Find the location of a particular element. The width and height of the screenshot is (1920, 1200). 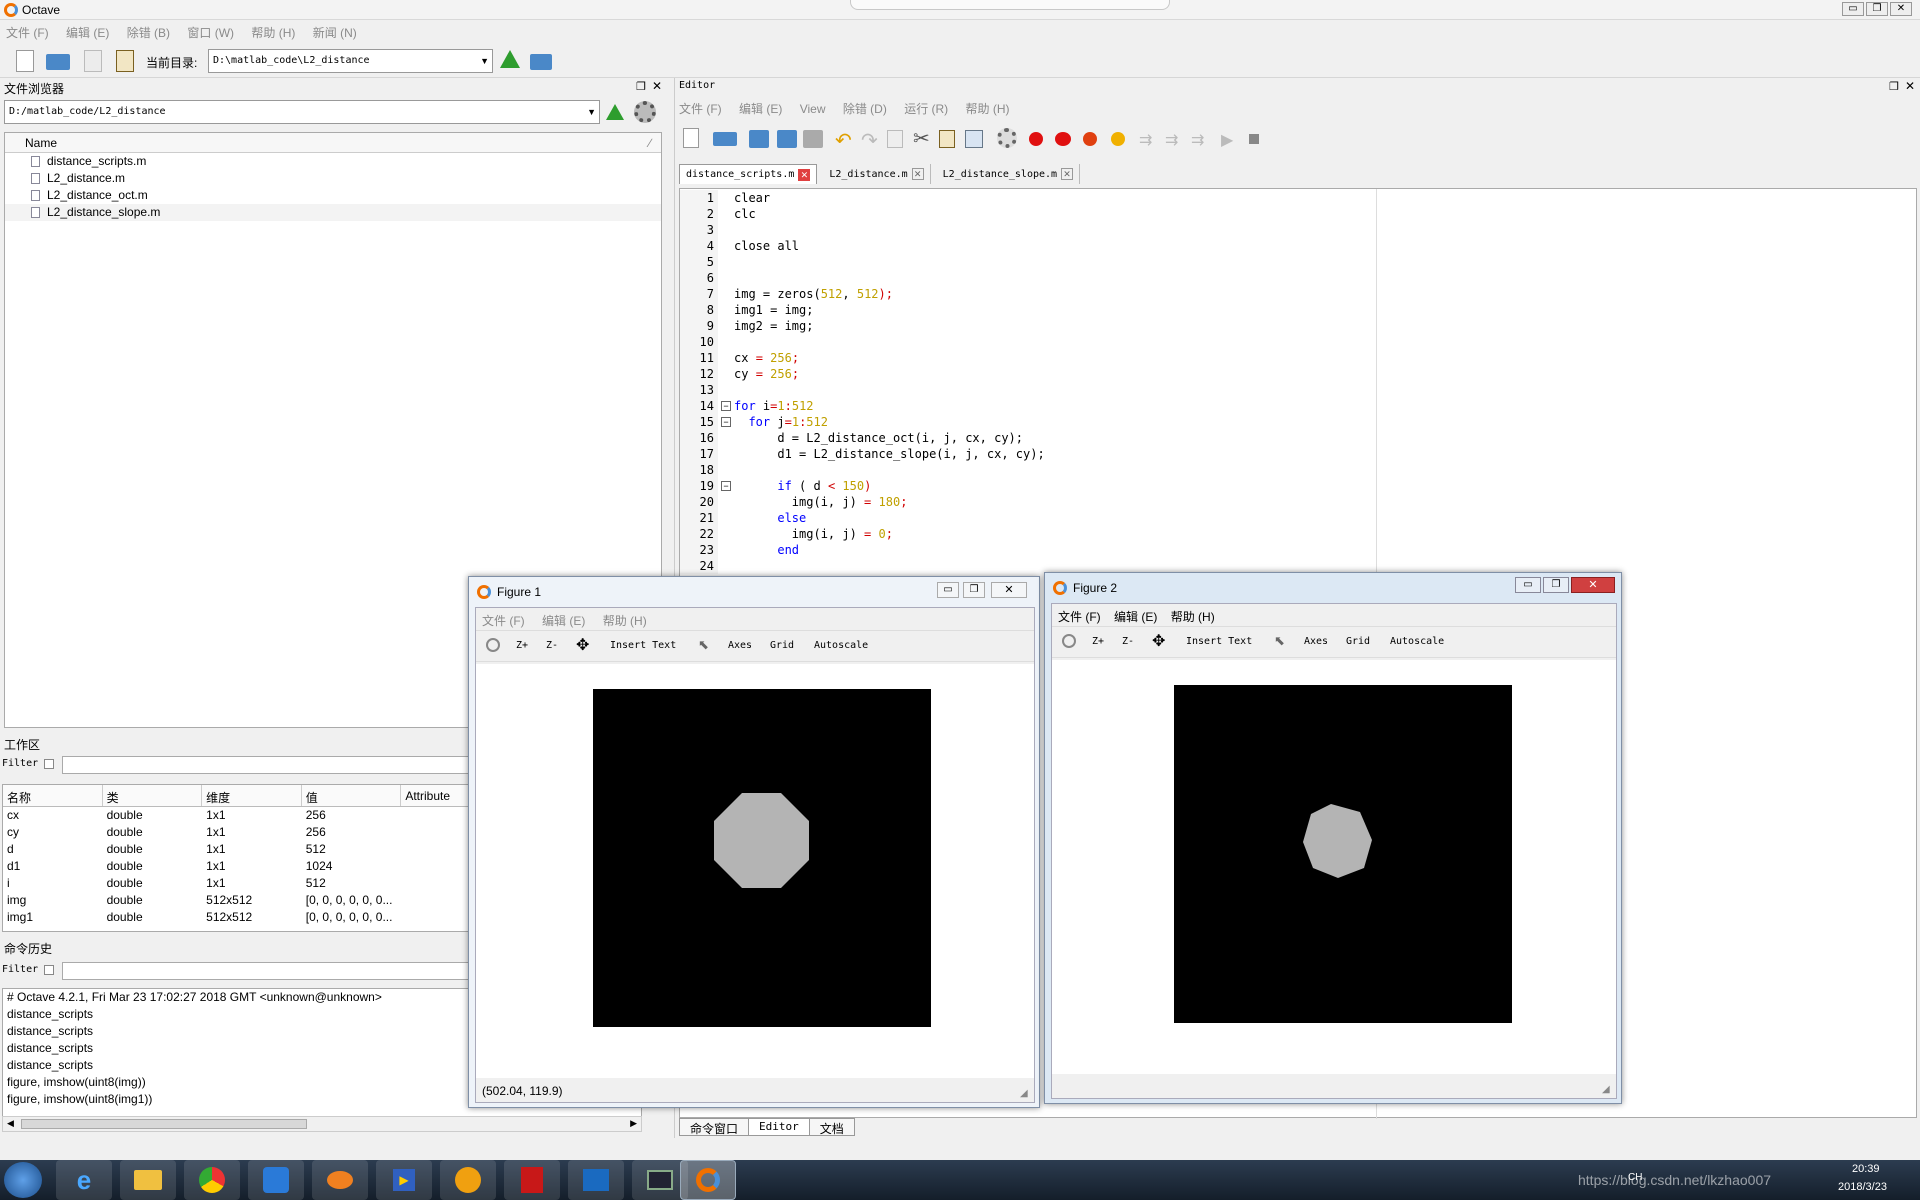

menu-file: 文件 (F) is located at coordinates (1079, 617).